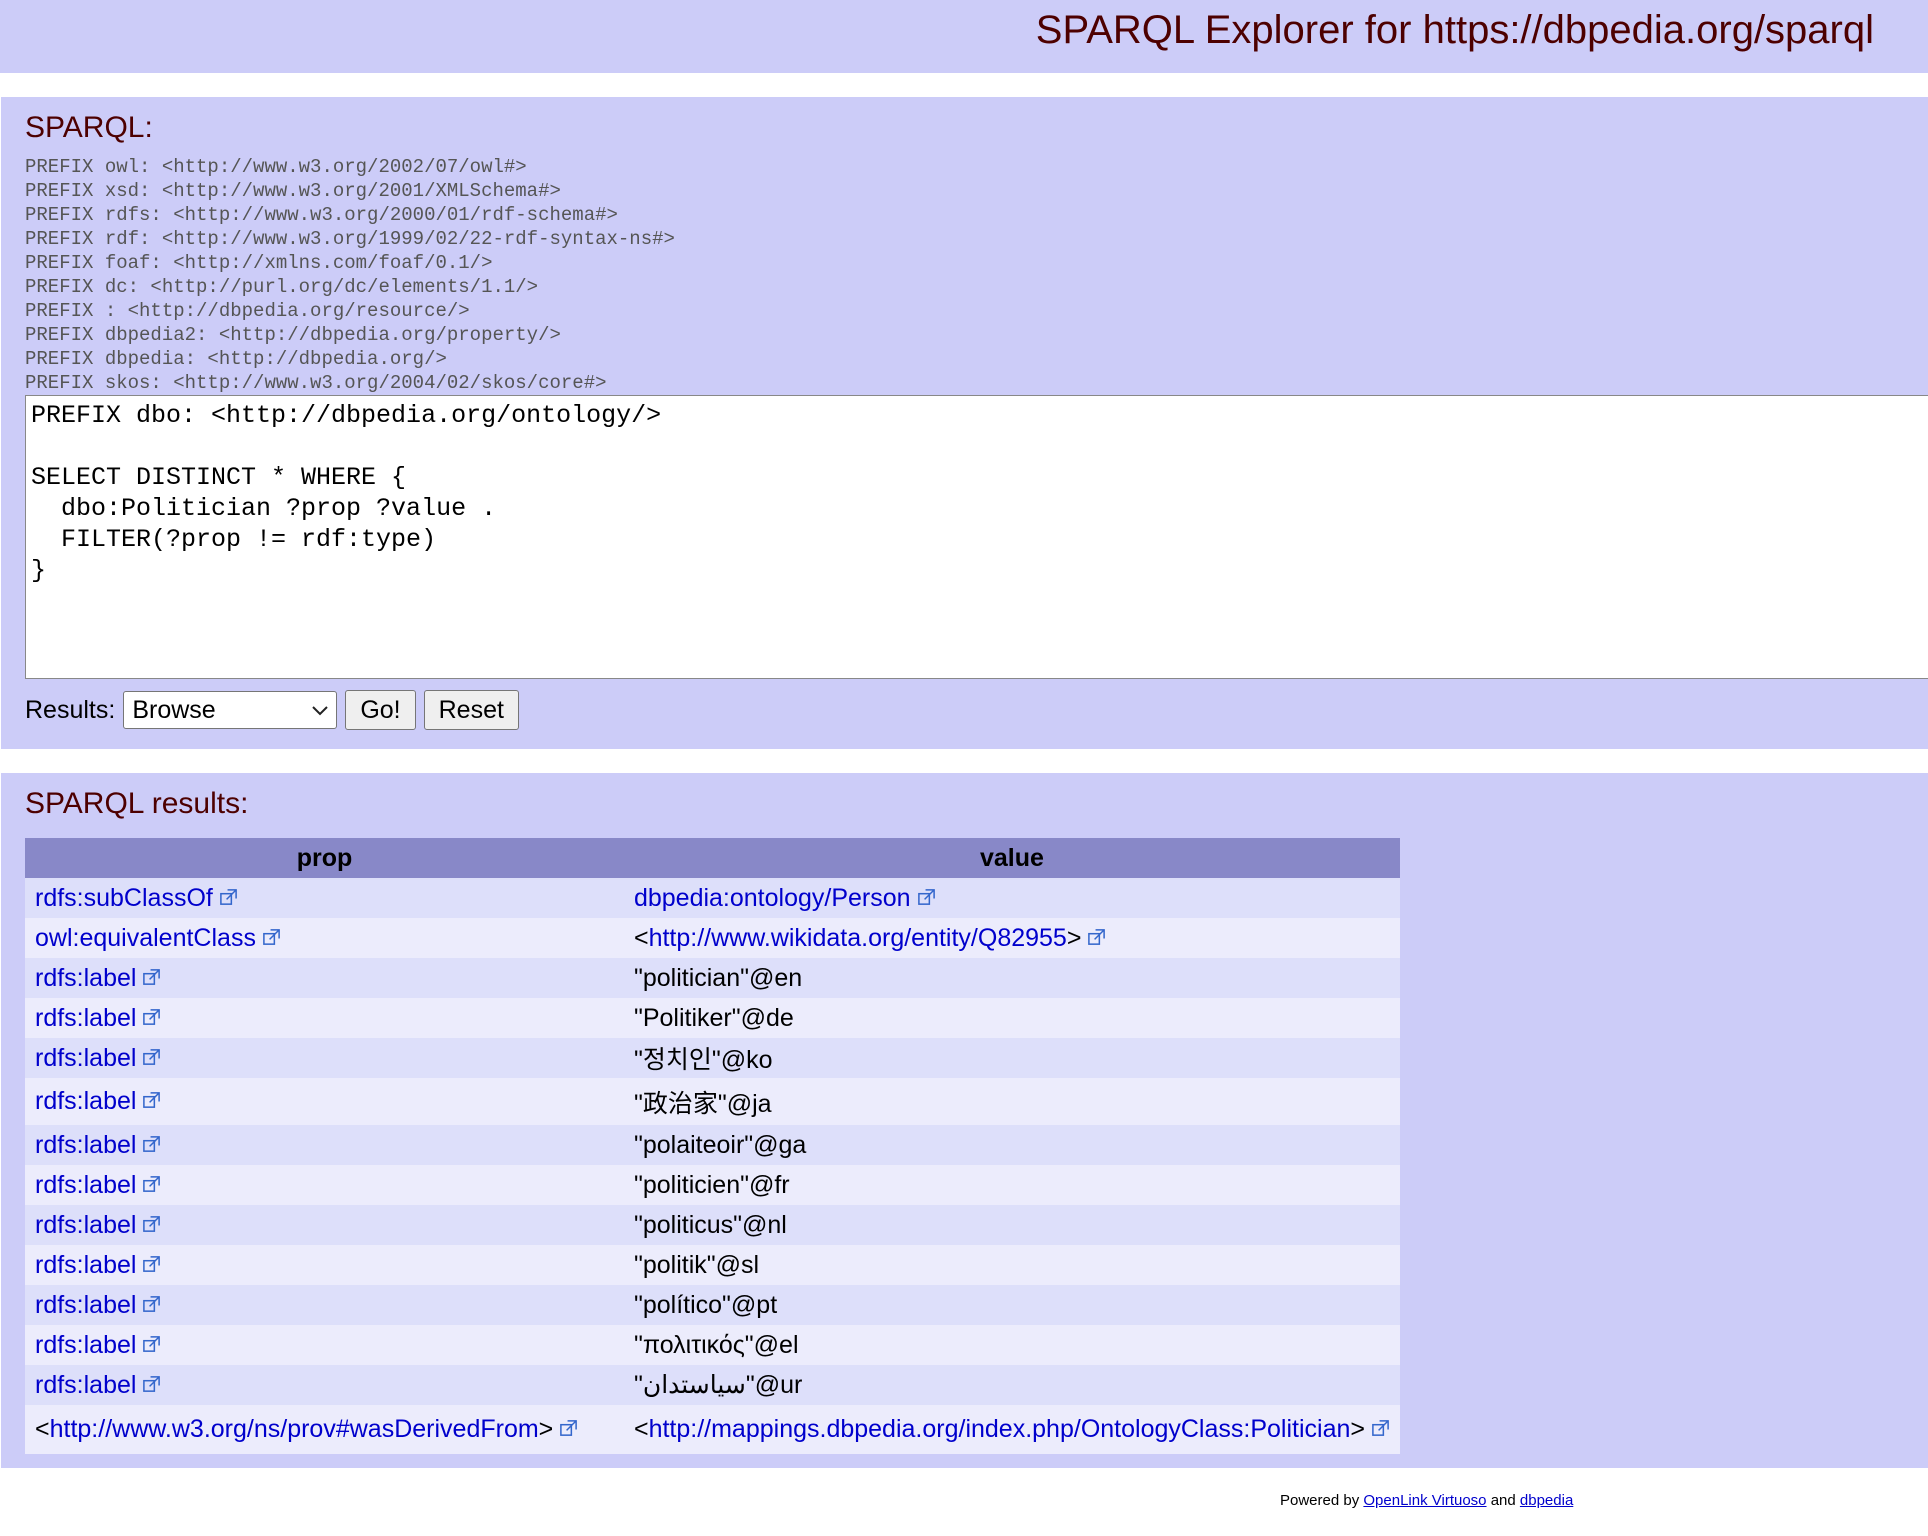 The width and height of the screenshot is (1928, 1536). I want to click on query-line: FILTER(?prop != rdf:type), so click(234, 539).